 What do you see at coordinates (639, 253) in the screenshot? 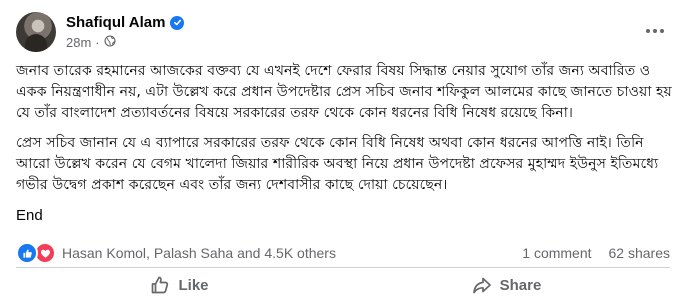
I see `share-count: 62 shares` at bounding box center [639, 253].